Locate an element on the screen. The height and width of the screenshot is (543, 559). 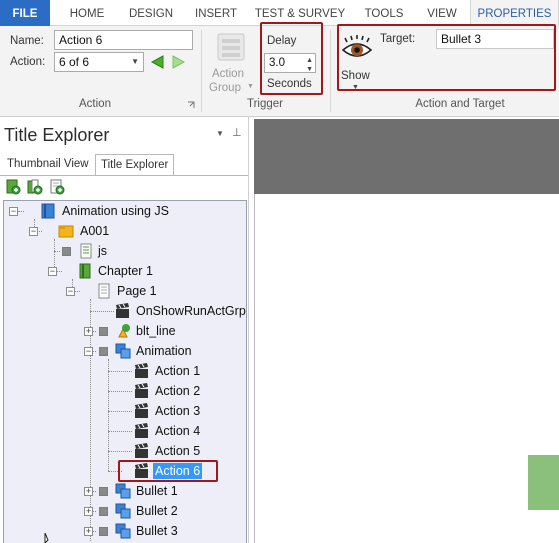
tab-file: FILE is located at coordinates (25, 13).